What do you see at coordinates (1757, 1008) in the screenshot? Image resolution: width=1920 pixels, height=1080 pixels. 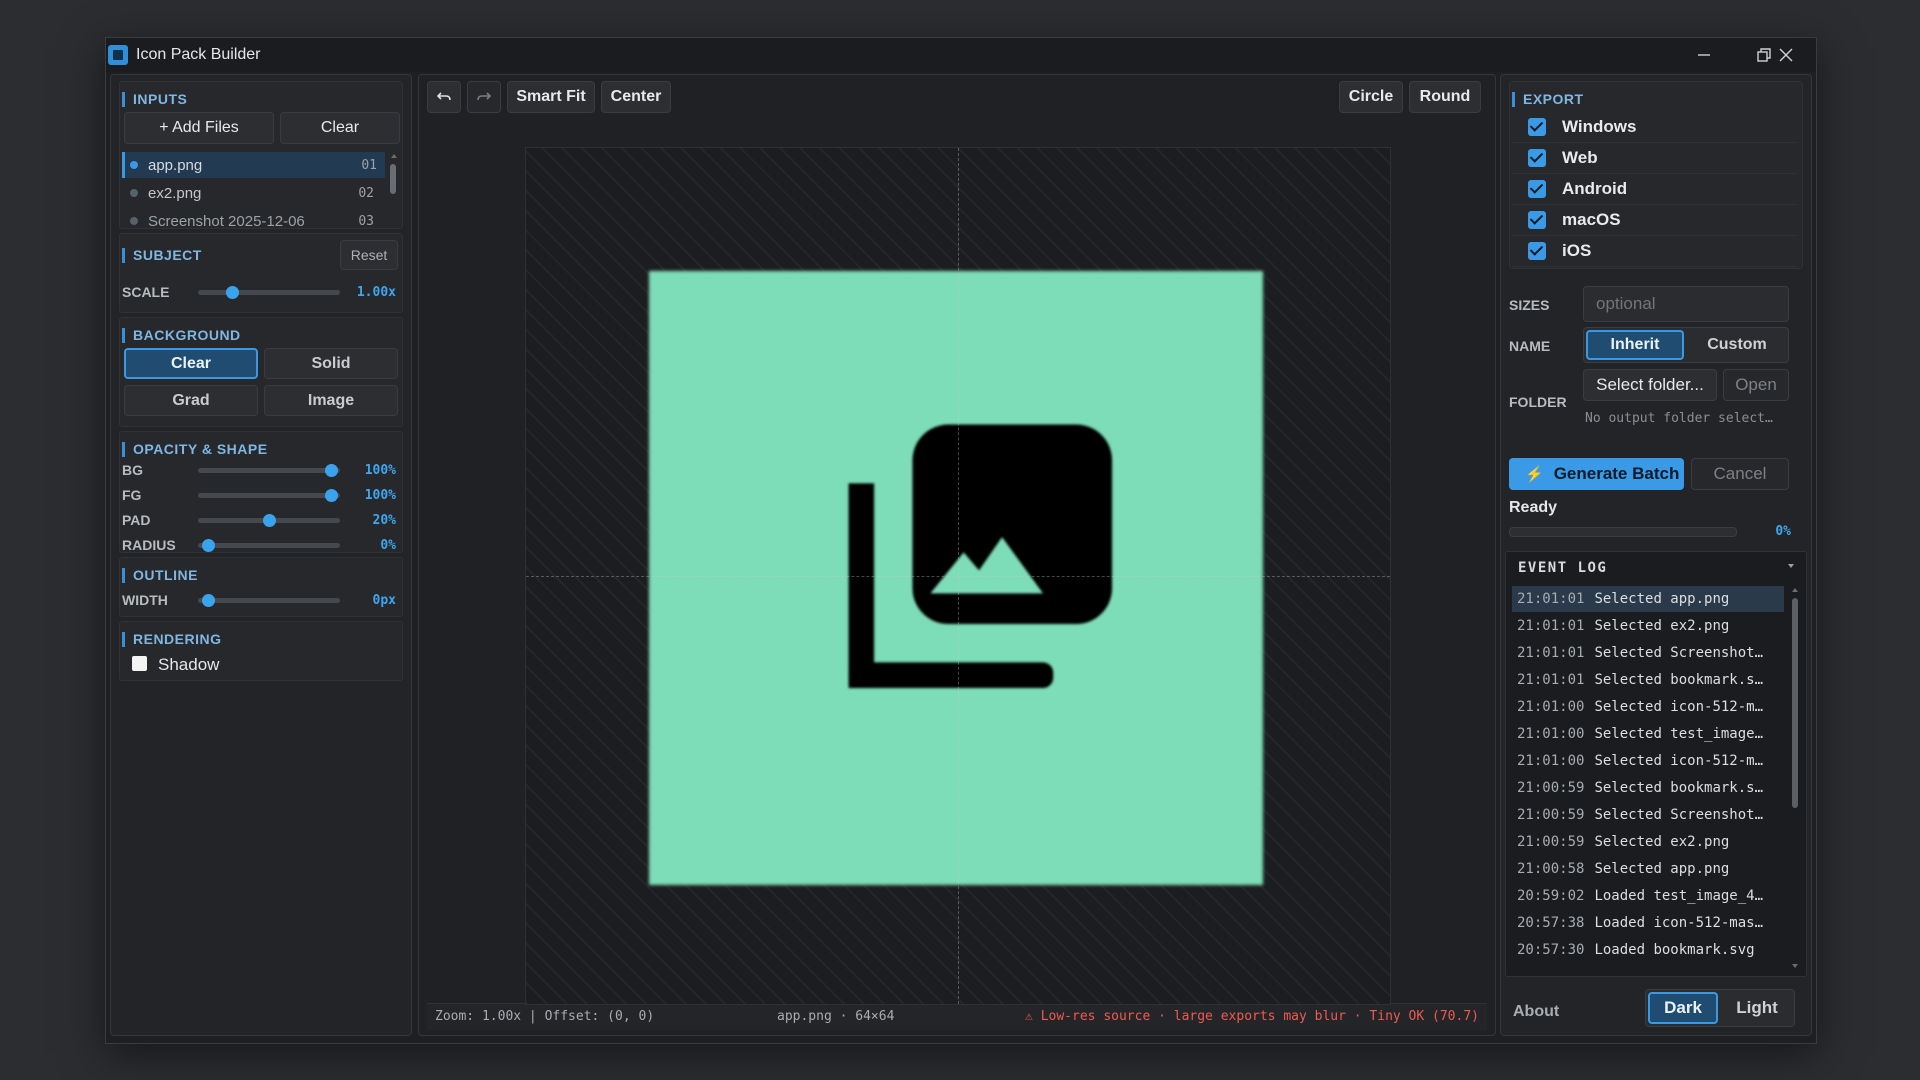 I see `theme-light-option: Light` at bounding box center [1757, 1008].